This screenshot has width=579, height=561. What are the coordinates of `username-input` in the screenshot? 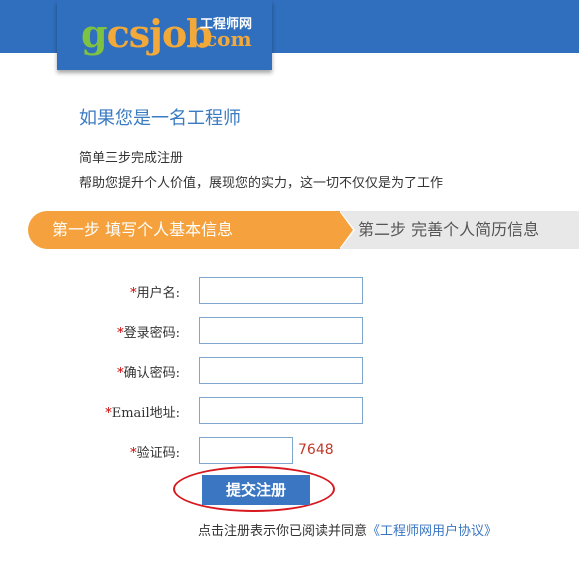 It's located at (281, 290).